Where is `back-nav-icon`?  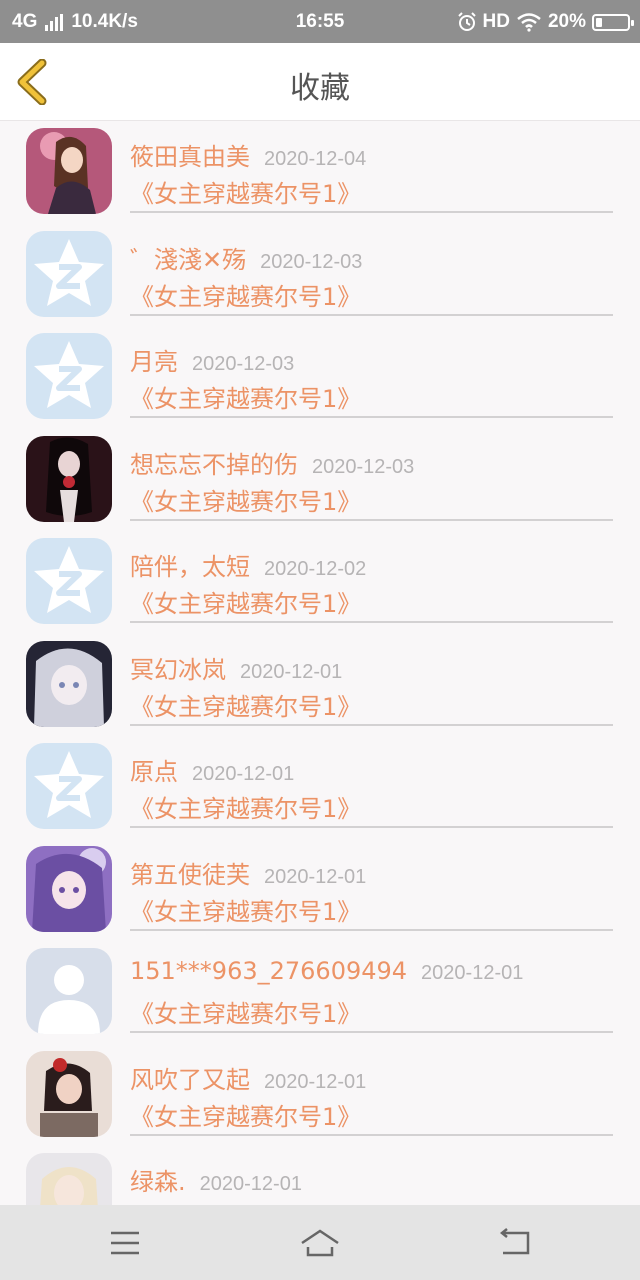 back-nav-icon is located at coordinates (515, 1243).